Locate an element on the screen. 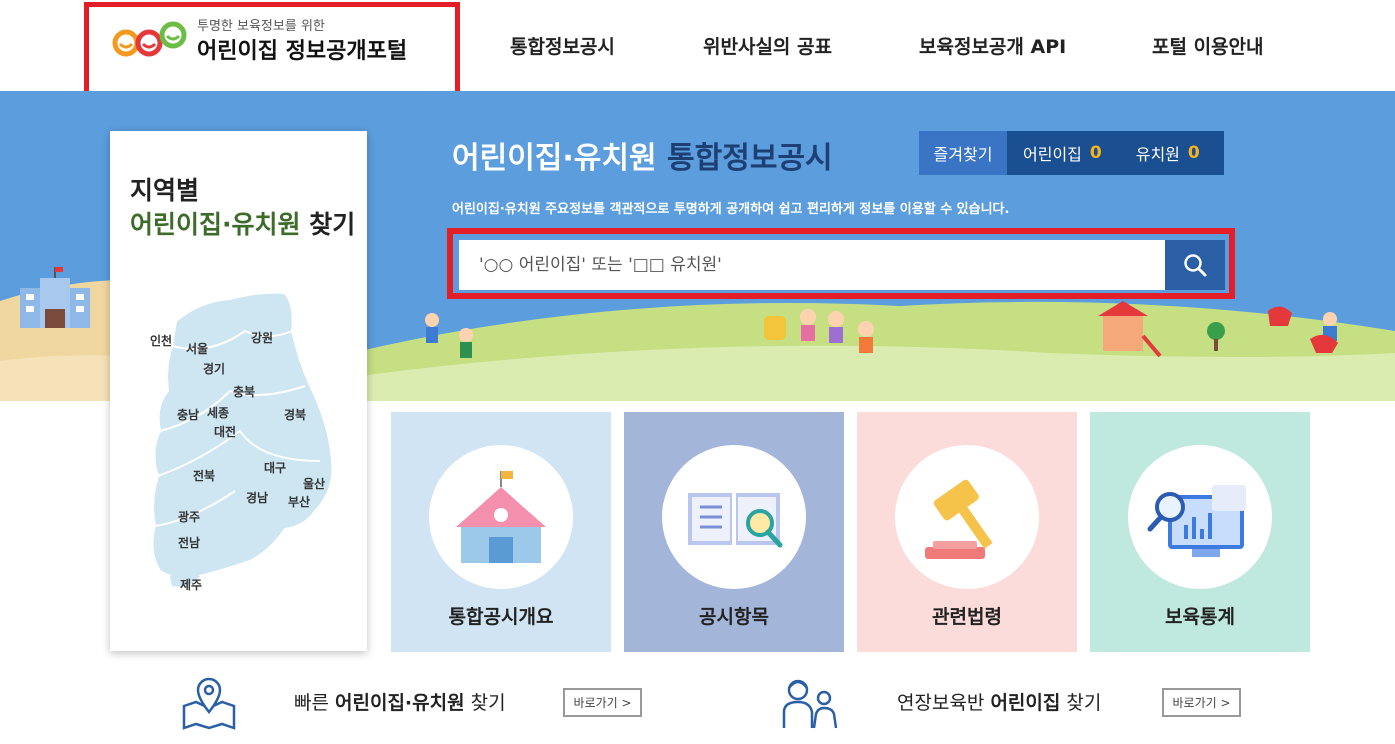 This screenshot has width=1395, height=744. region-jeju: 제주 is located at coordinates (191, 584).